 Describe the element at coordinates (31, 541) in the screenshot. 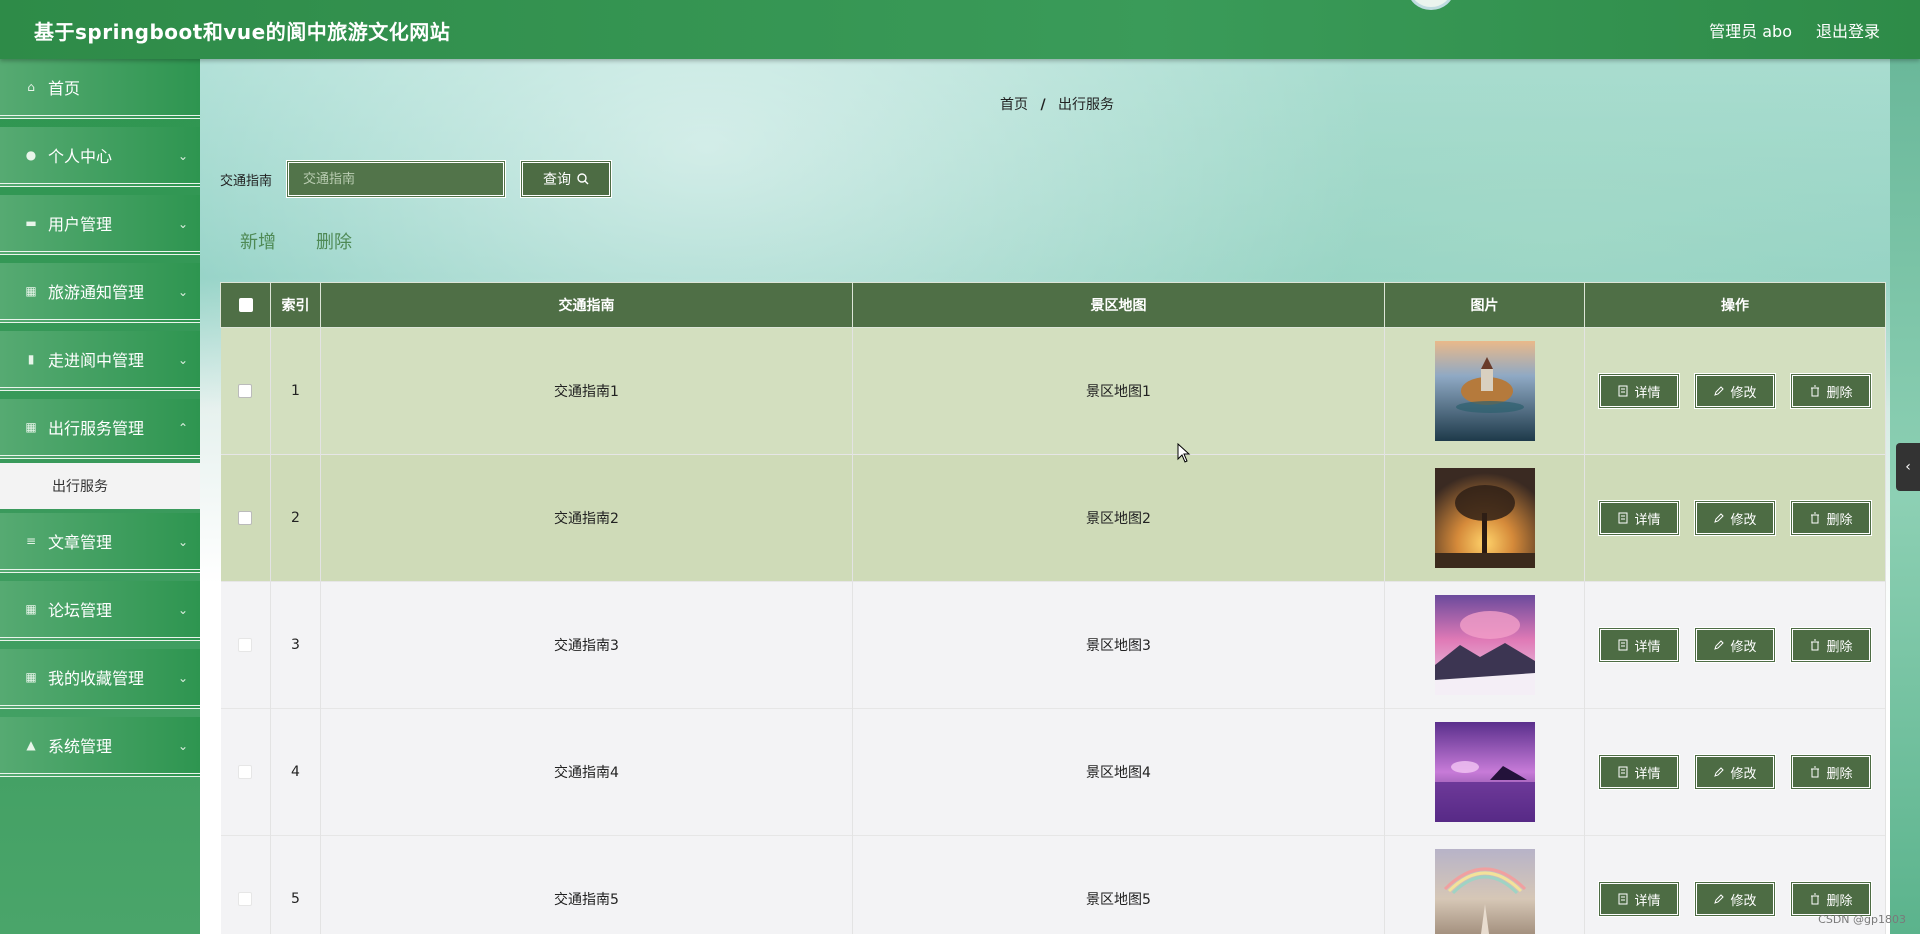

I see `list-icon: ≡` at that location.